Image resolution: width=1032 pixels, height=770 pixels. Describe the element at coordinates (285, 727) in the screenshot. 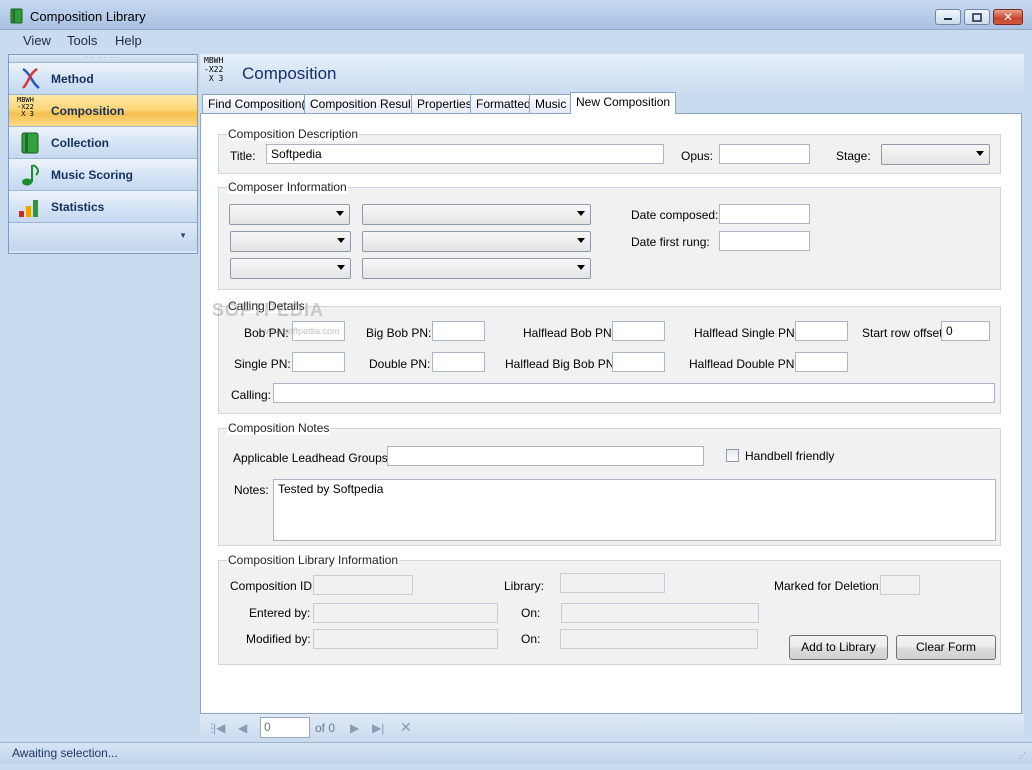

I see `record-position-field: 0` at that location.